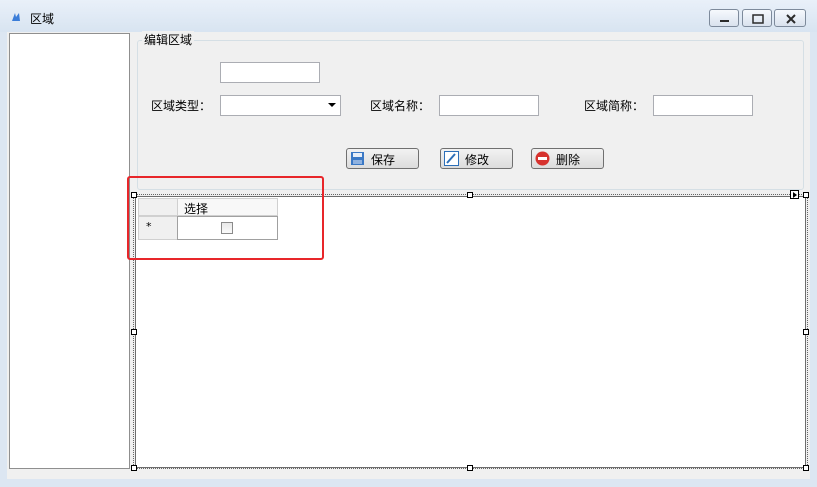 This screenshot has height=487, width=817. I want to click on area-abbr-input, so click(703, 105).